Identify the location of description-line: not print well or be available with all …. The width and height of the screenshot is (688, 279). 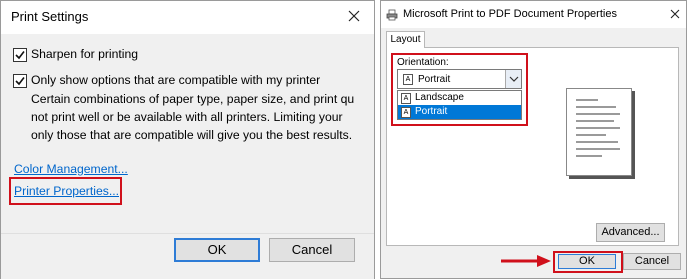
(187, 117).